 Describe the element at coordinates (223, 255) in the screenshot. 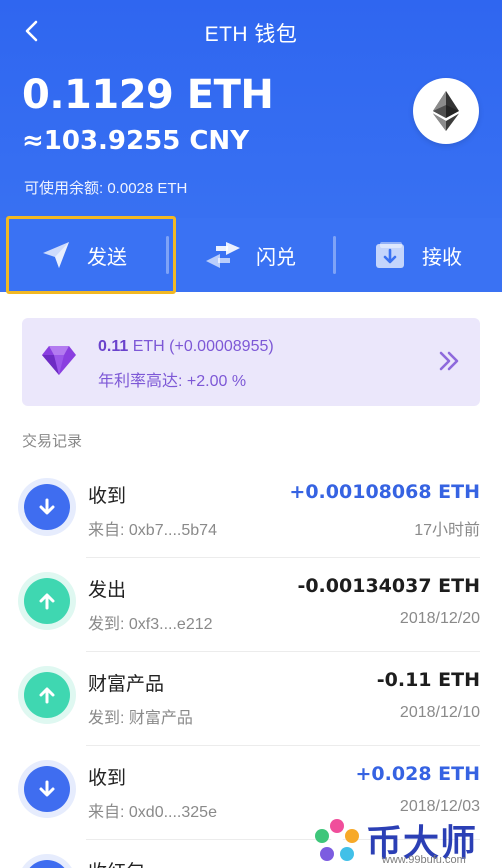

I see `swap-icon` at that location.